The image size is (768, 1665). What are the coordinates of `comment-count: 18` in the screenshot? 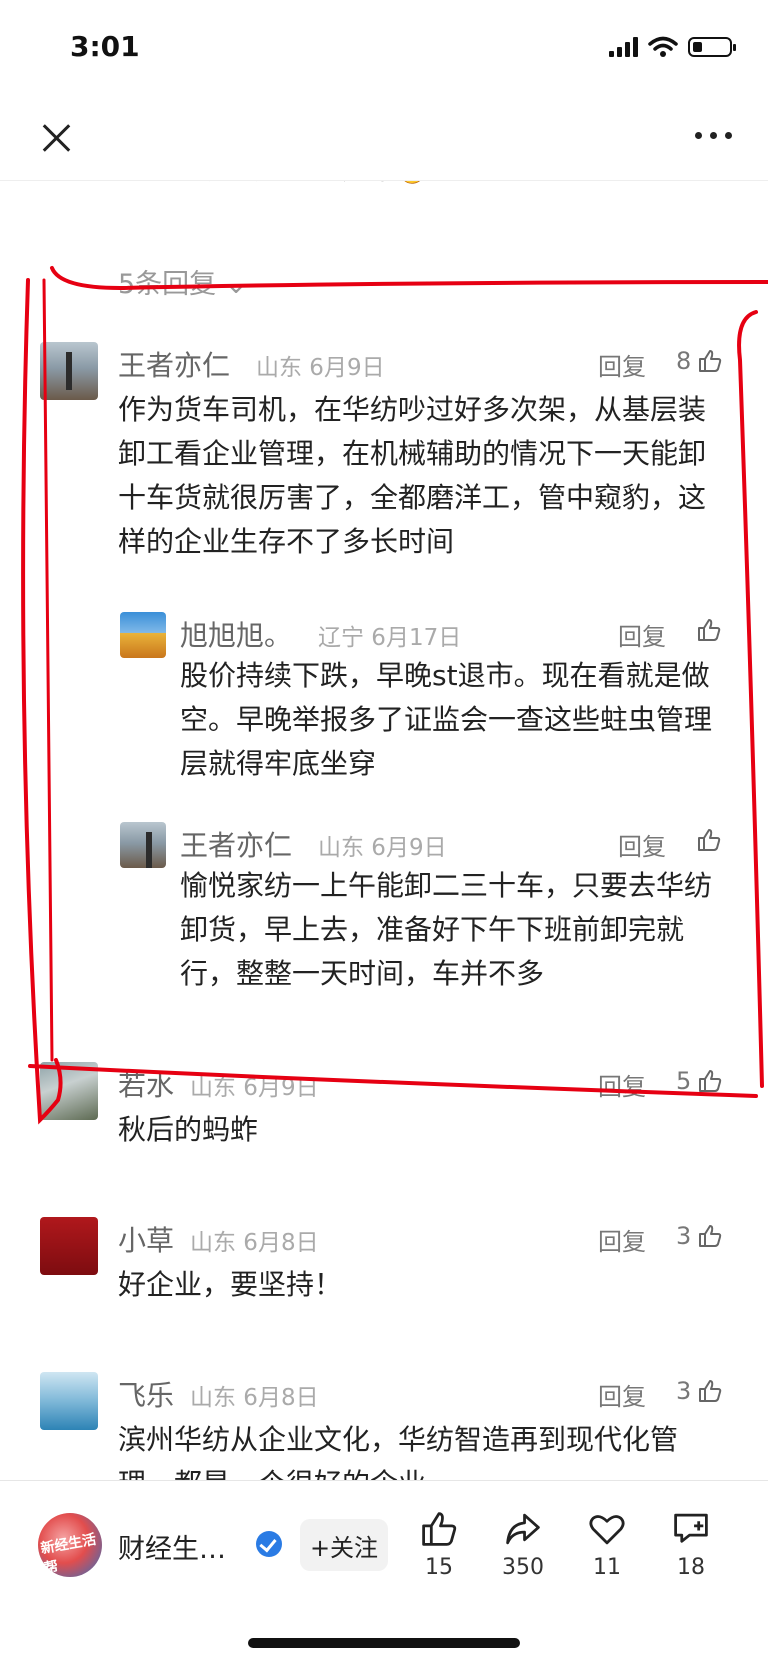 It's located at (691, 1567).